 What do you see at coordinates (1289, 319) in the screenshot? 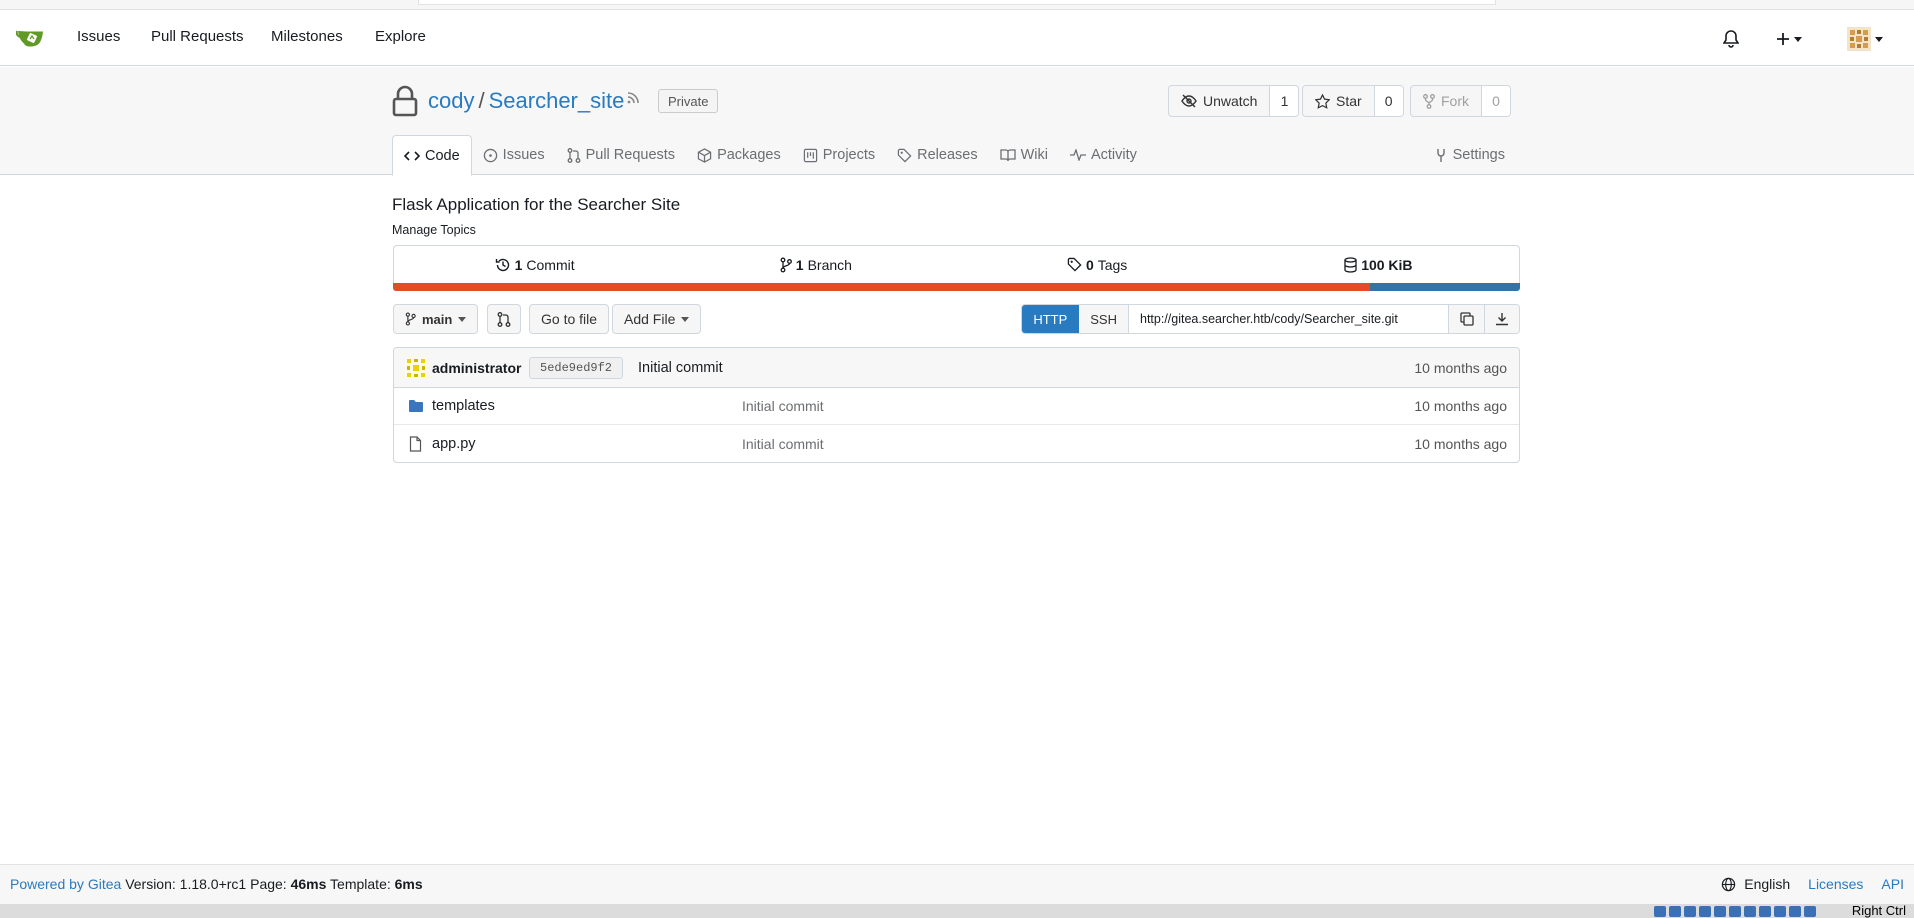
I see `clone-url-input` at bounding box center [1289, 319].